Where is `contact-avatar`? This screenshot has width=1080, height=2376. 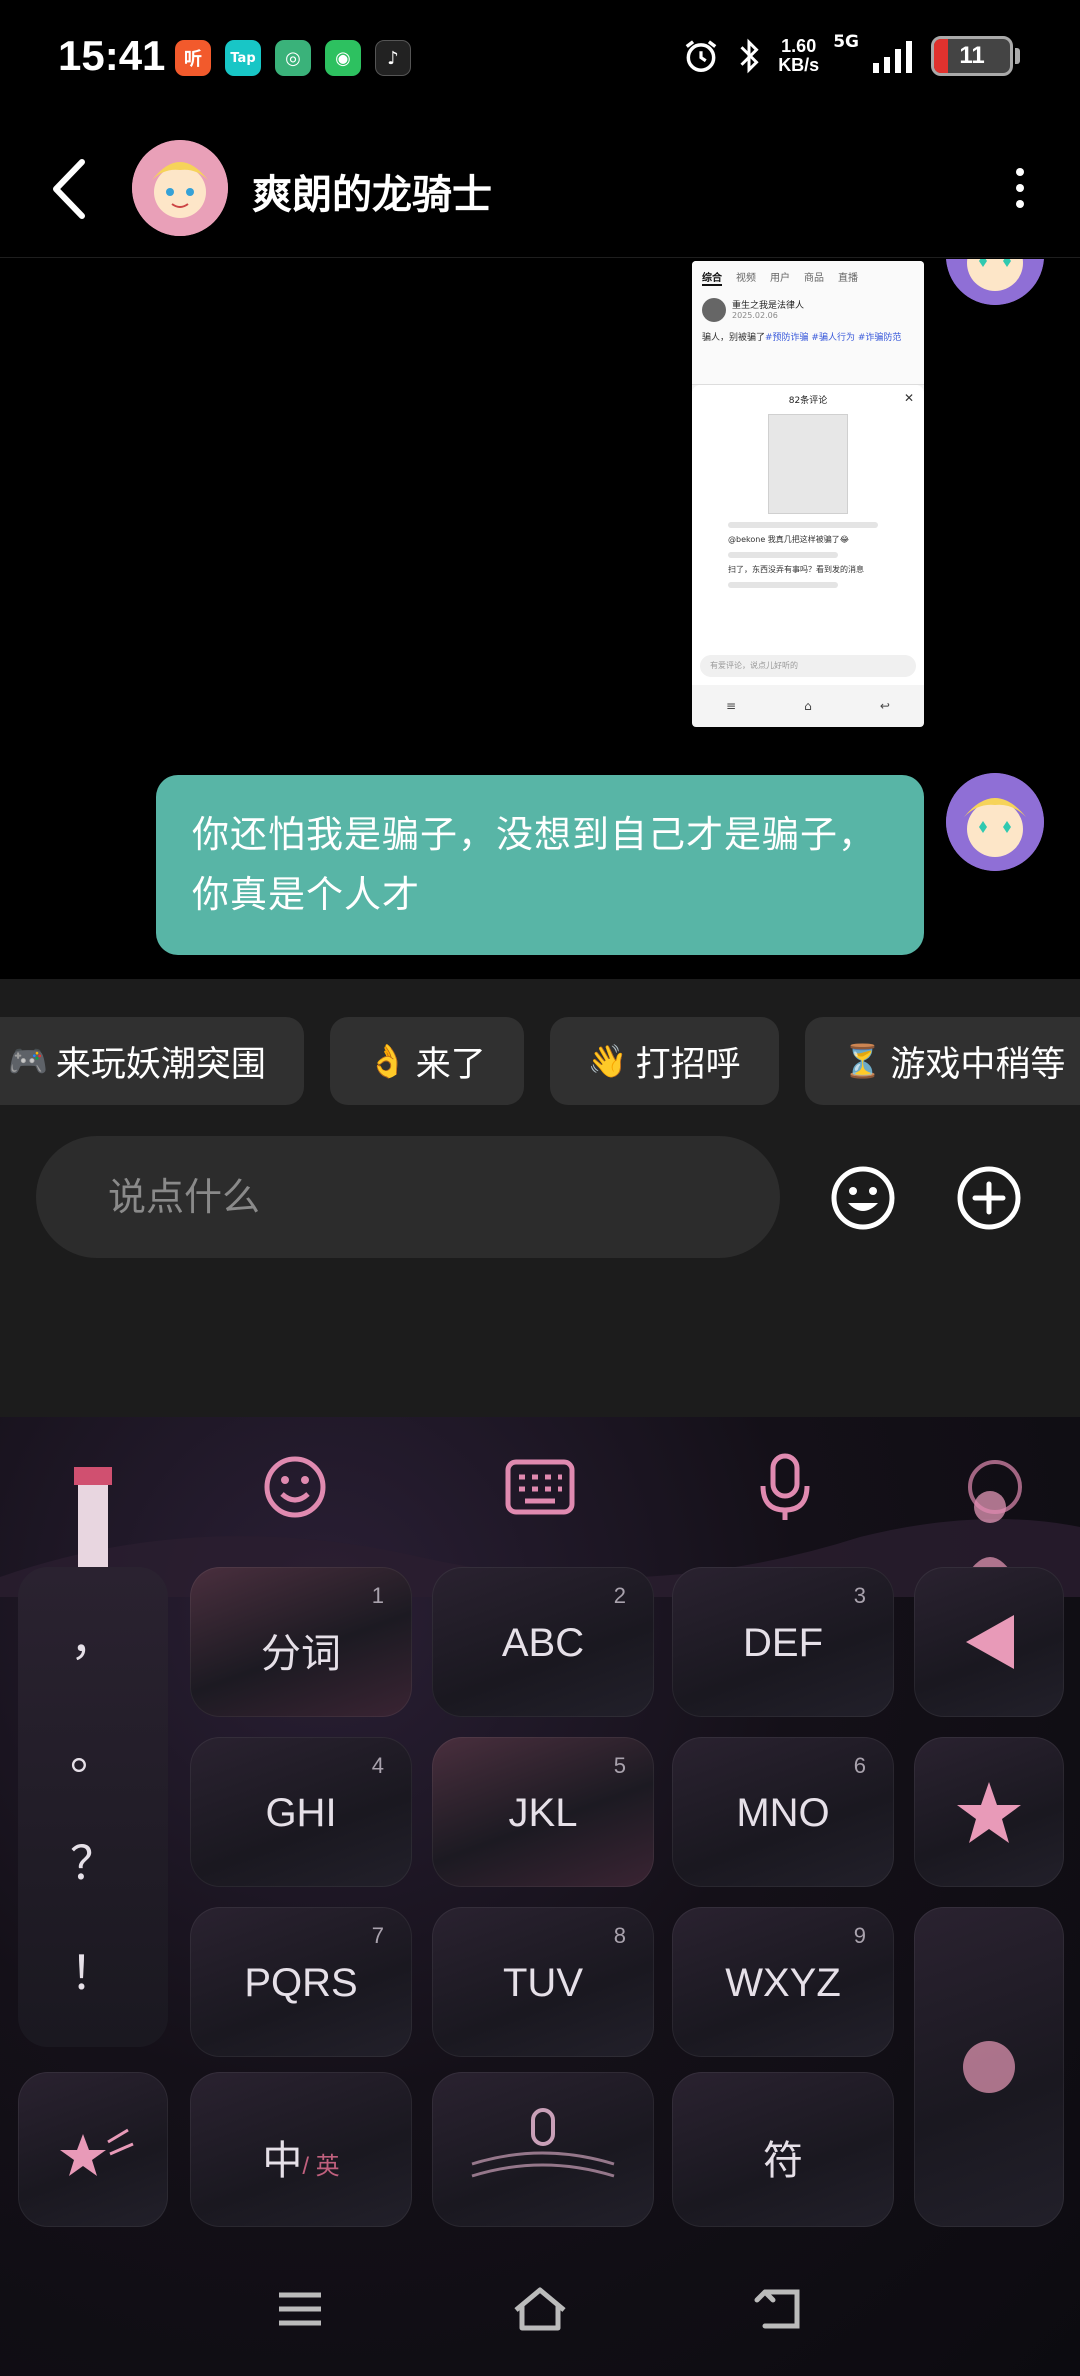
contact-avatar is located at coordinates (180, 188).